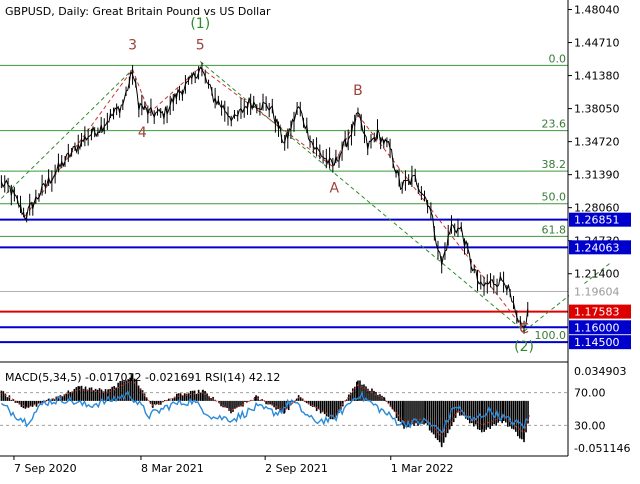 The height and width of the screenshot is (484, 640). Describe the element at coordinates (132, 46) in the screenshot. I see `wave-label-3: 3` at that location.